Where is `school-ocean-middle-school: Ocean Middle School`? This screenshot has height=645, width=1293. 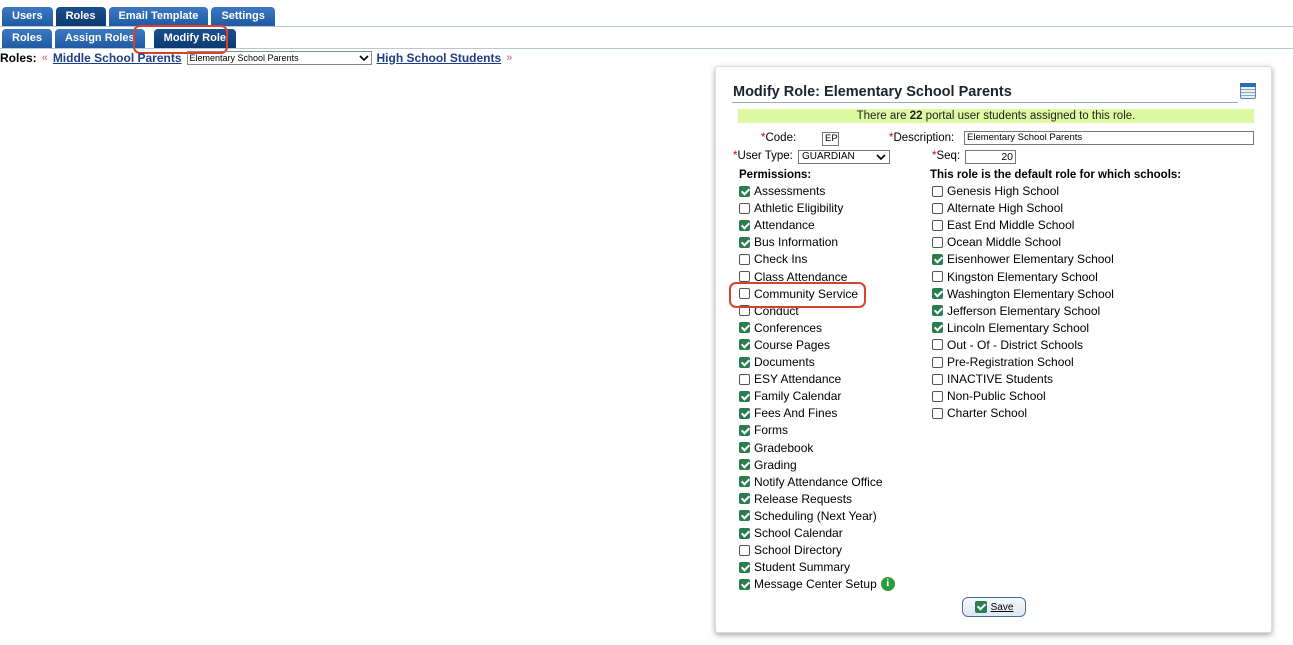
school-ocean-middle-school: Ocean Middle School is located at coordinates (996, 242).